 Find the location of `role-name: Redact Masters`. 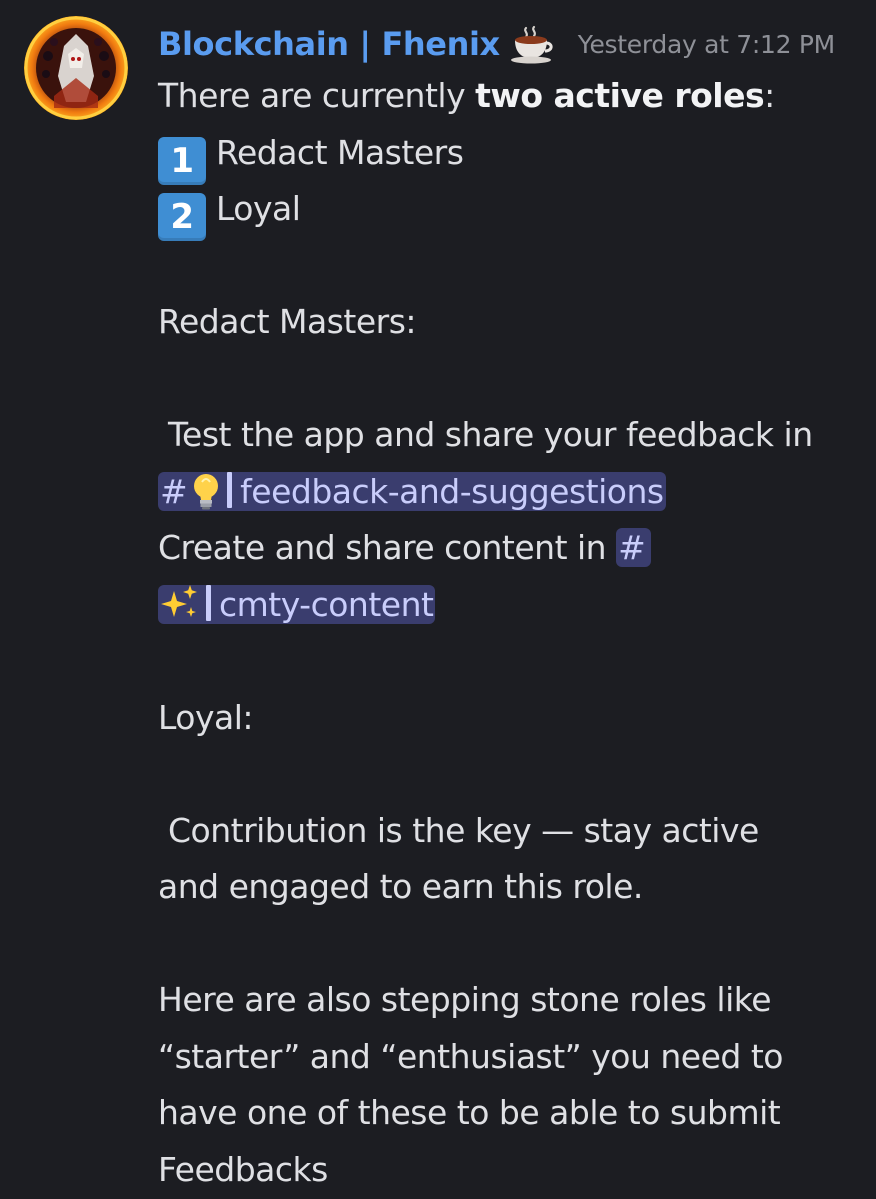

role-name: Redact Masters is located at coordinates (340, 152).